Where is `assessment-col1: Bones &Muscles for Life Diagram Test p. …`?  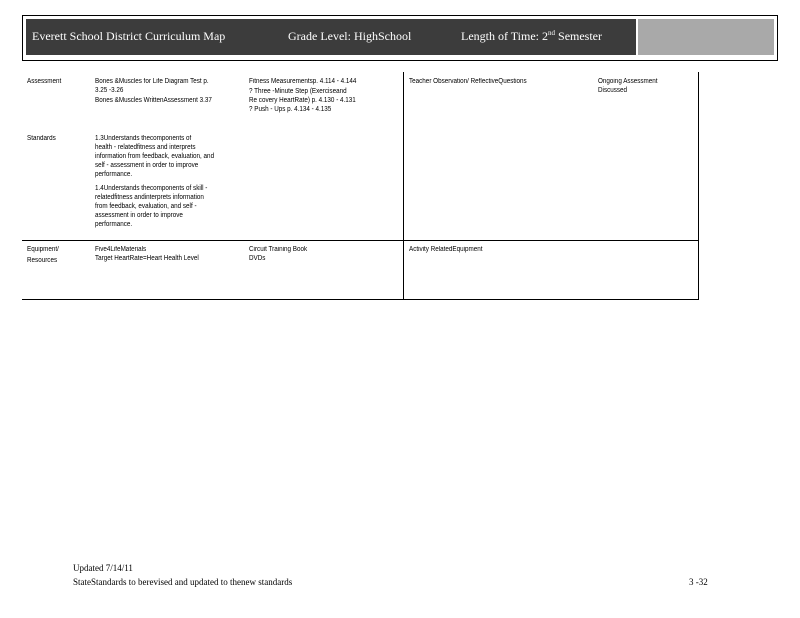
assessment-col1: Bones &Muscles for Life Diagram Test p. … is located at coordinates (153, 91).